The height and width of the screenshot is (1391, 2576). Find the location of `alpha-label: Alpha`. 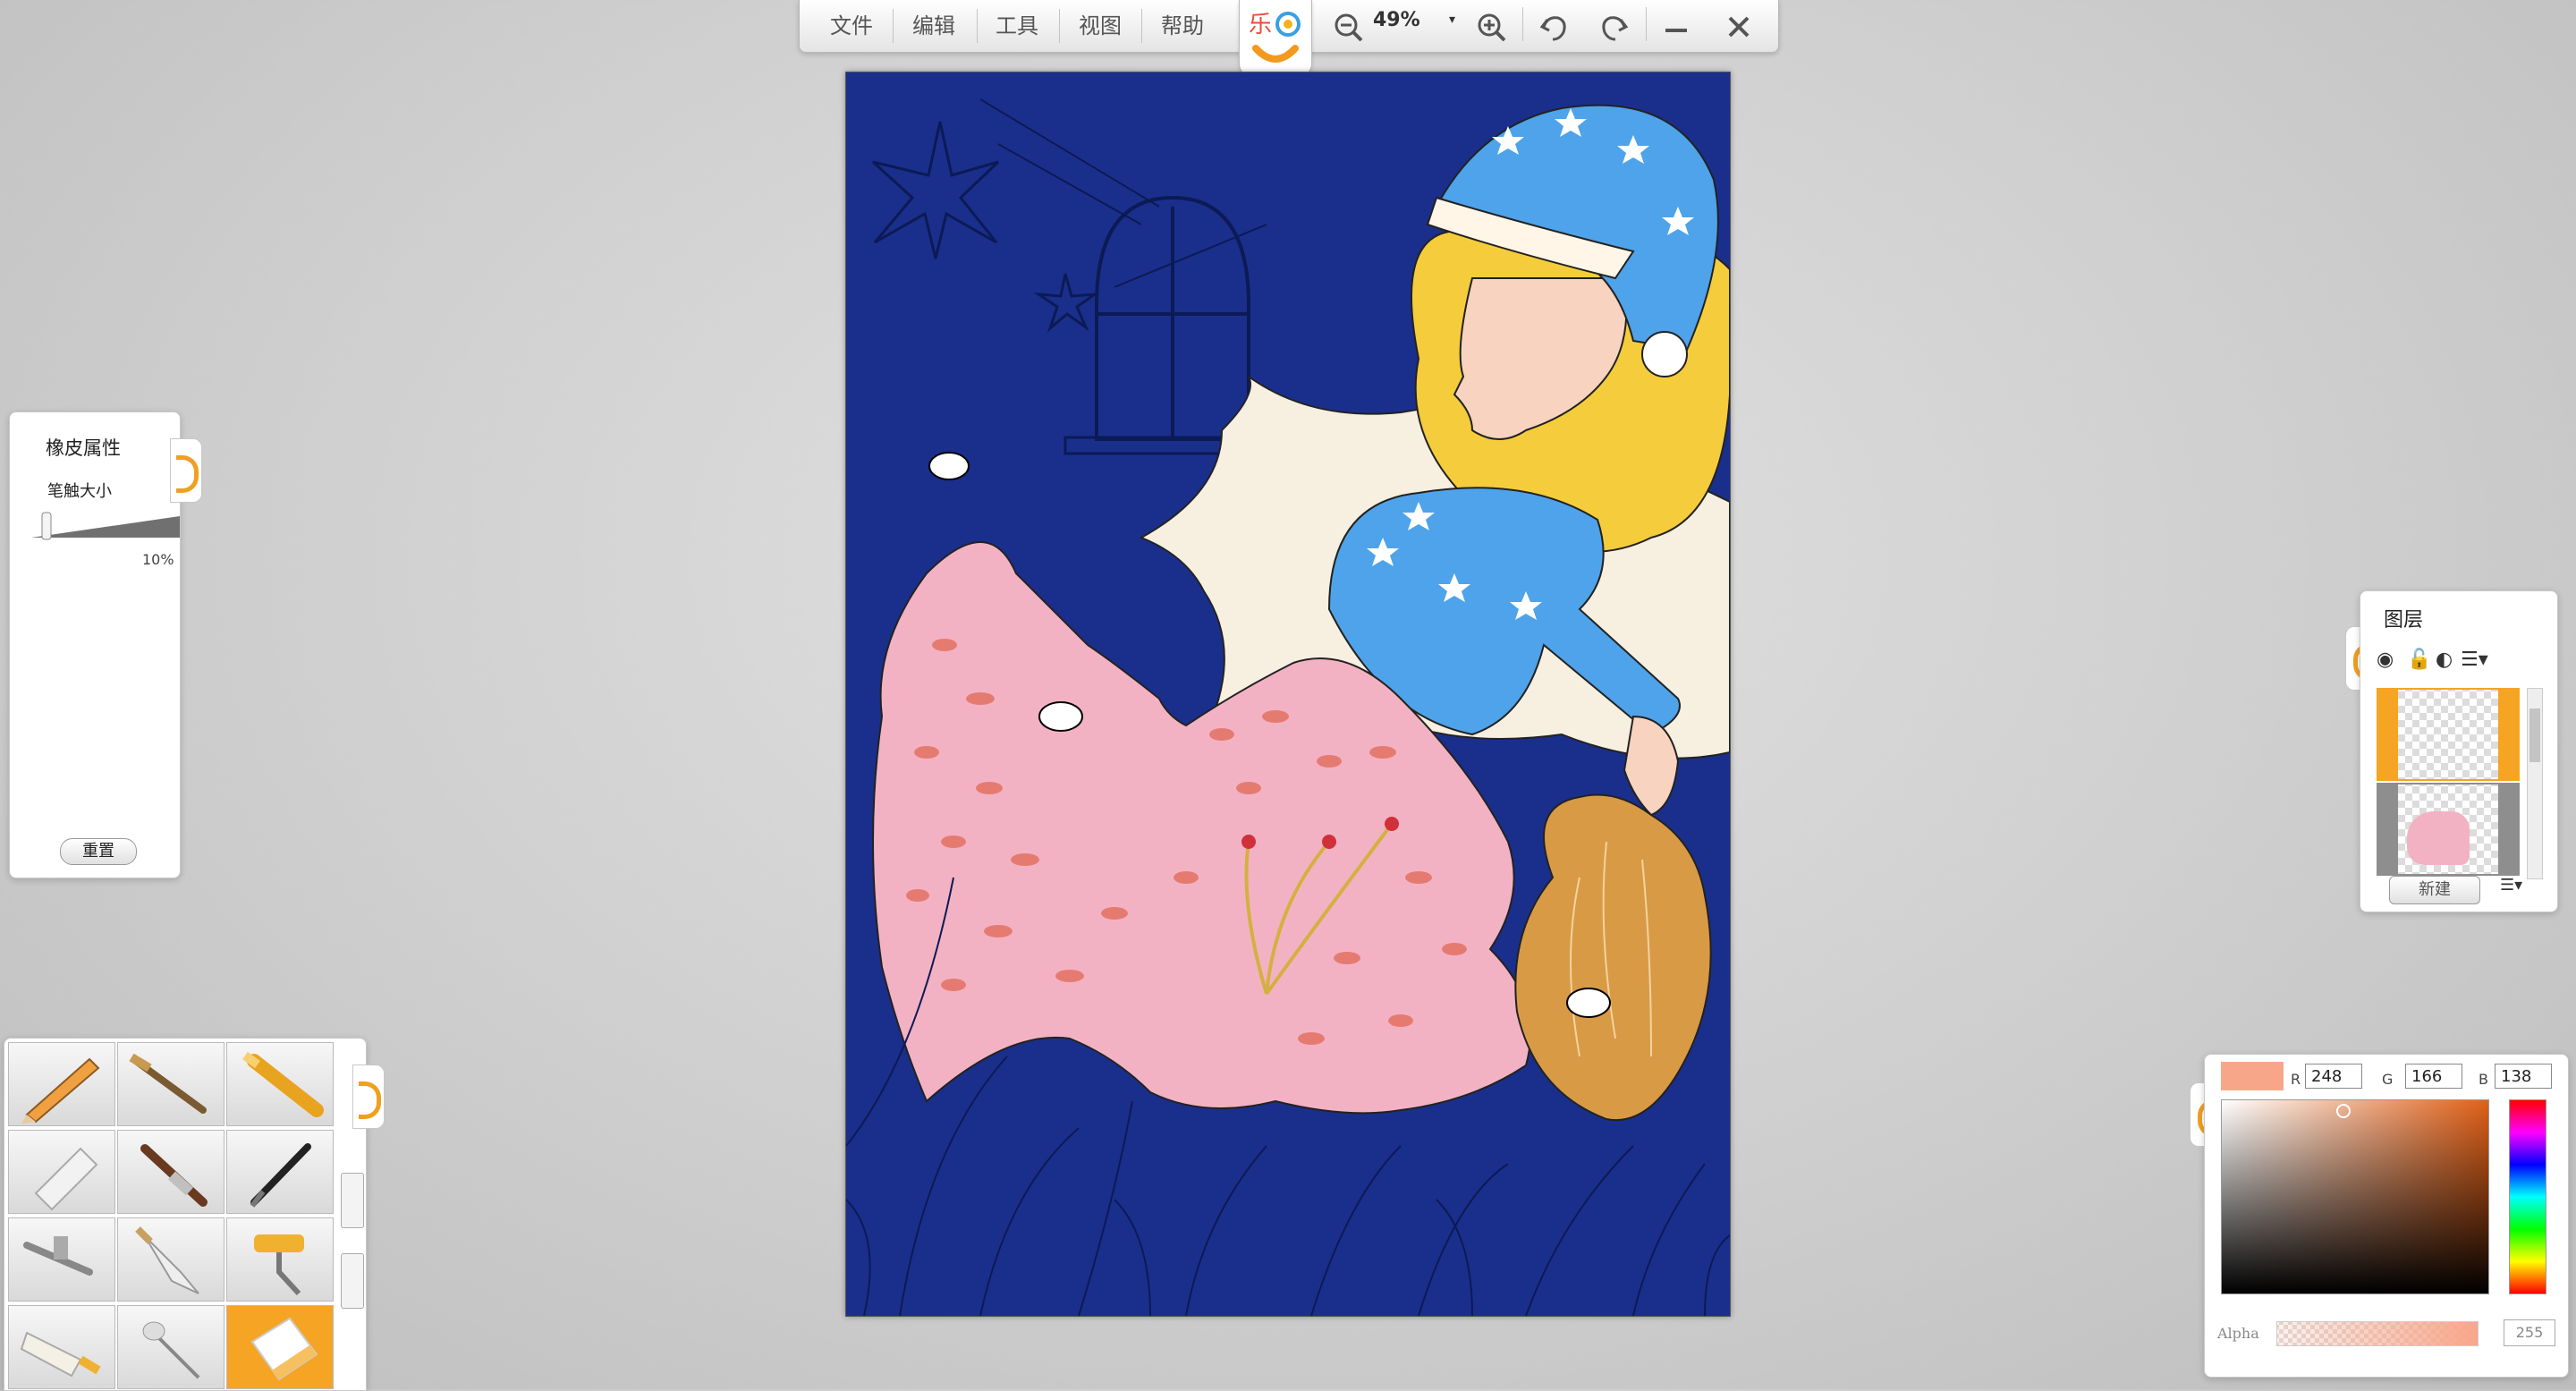

alpha-label: Alpha is located at coordinates (2238, 1333).